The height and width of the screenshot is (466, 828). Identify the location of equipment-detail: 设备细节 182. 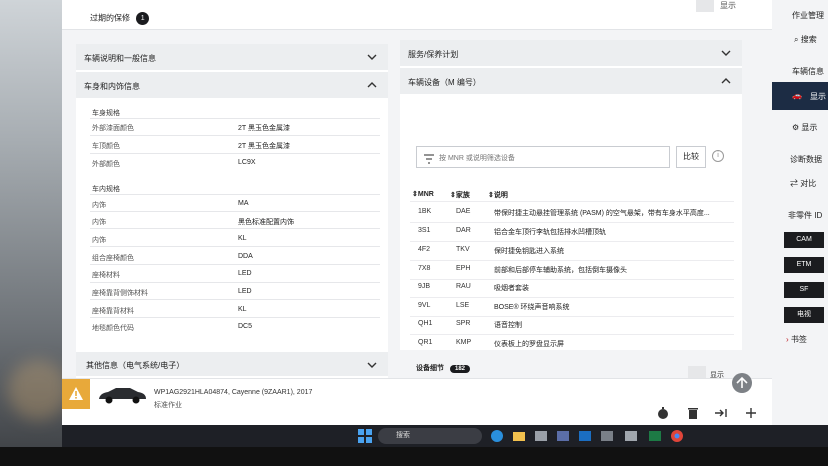
(443, 368).